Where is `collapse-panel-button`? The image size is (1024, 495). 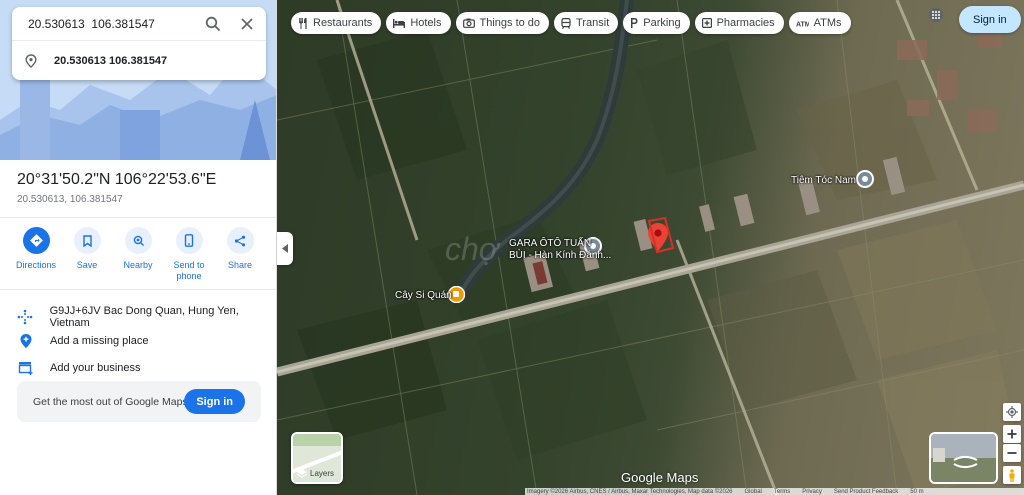
collapse-panel-button is located at coordinates (285, 248).